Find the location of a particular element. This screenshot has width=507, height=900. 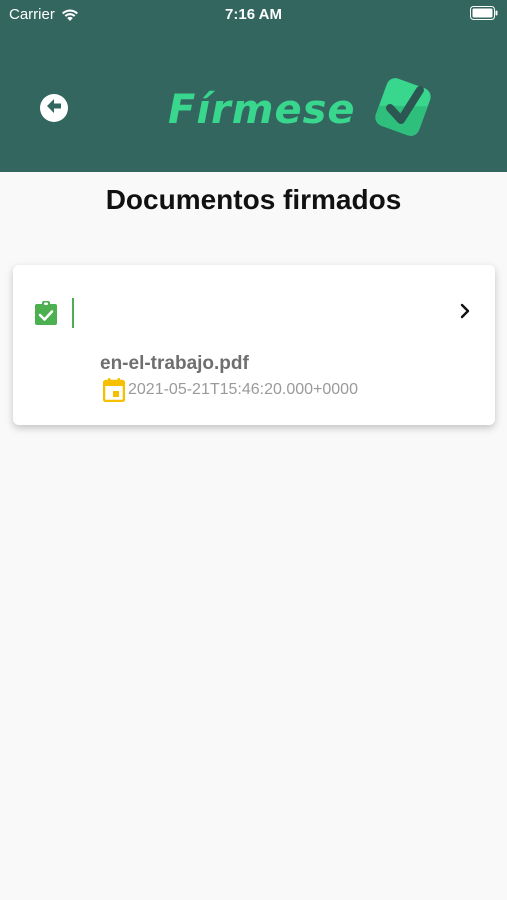

firmese-logo: Fírmese is located at coordinates (302, 109).